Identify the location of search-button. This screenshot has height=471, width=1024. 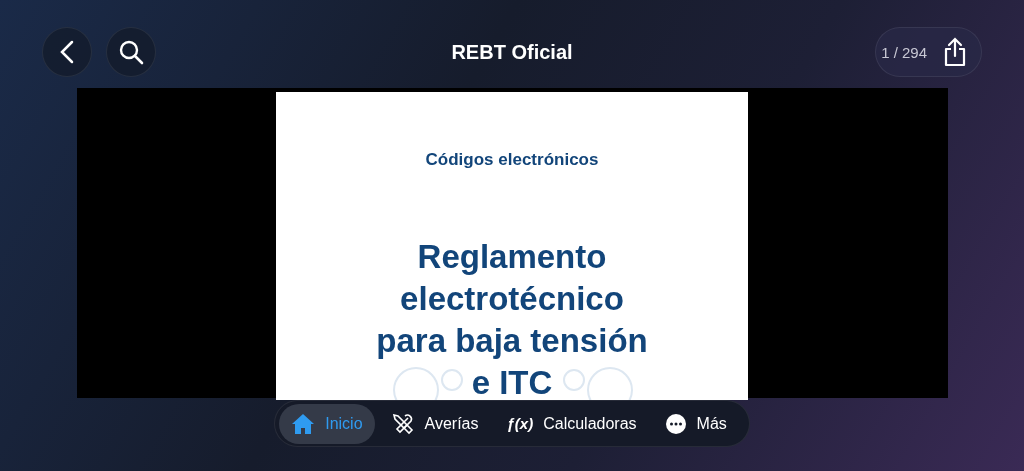
(131, 52).